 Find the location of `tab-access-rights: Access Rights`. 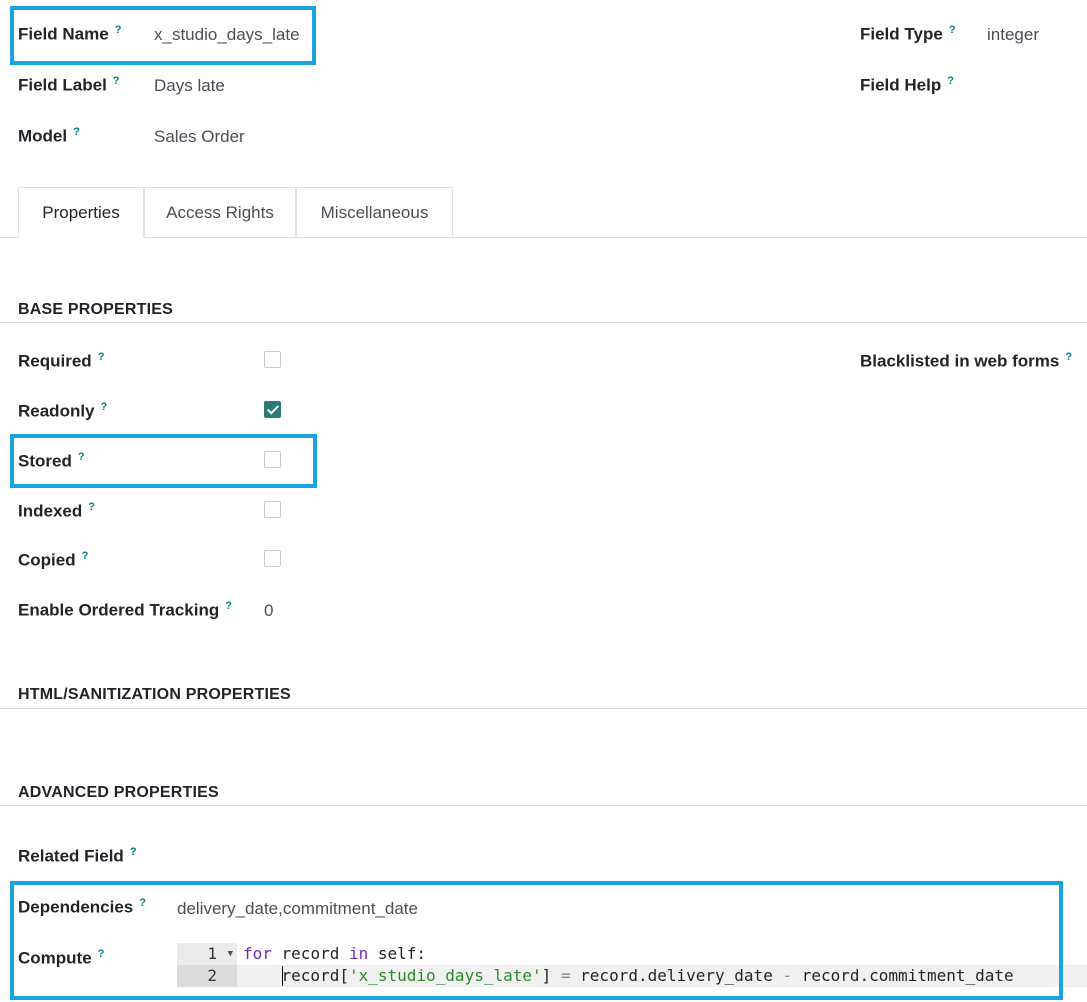

tab-access-rights: Access Rights is located at coordinates (220, 212).